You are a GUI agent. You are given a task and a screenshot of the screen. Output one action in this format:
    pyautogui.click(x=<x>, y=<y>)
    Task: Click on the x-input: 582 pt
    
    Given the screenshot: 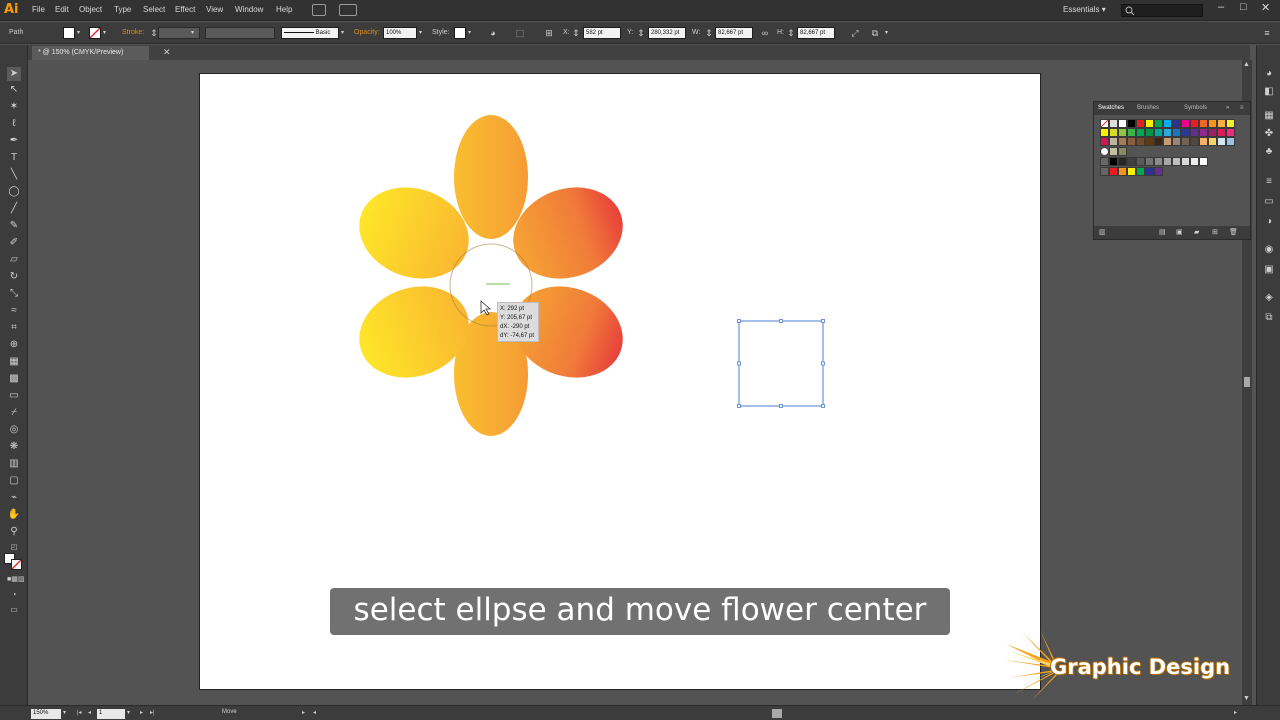 What is the action you would take?
    pyautogui.click(x=602, y=33)
    